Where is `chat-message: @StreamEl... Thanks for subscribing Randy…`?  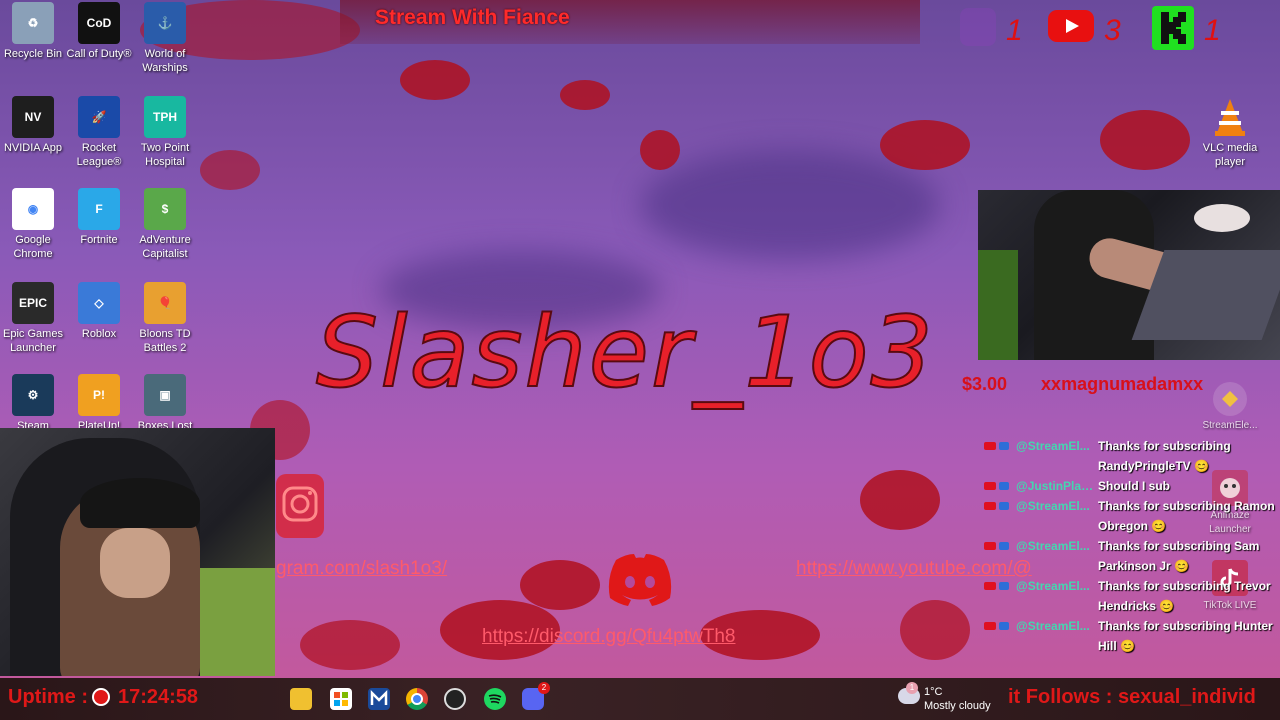
chat-message: @StreamEl... Thanks for subscribing Randy… is located at coordinates (1128, 456).